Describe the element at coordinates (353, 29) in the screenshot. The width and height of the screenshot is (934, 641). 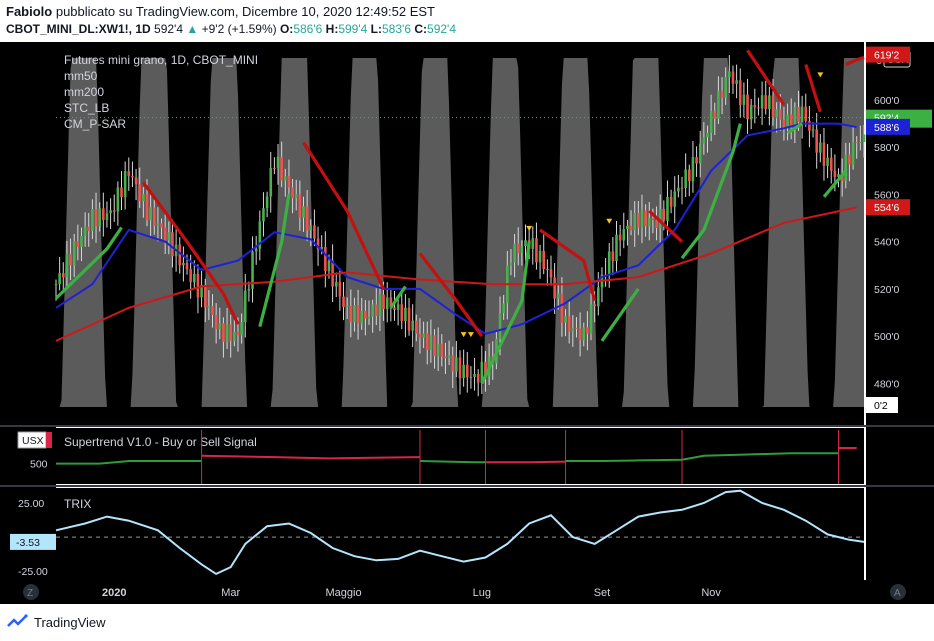
I see `high-value: 599'4` at that location.